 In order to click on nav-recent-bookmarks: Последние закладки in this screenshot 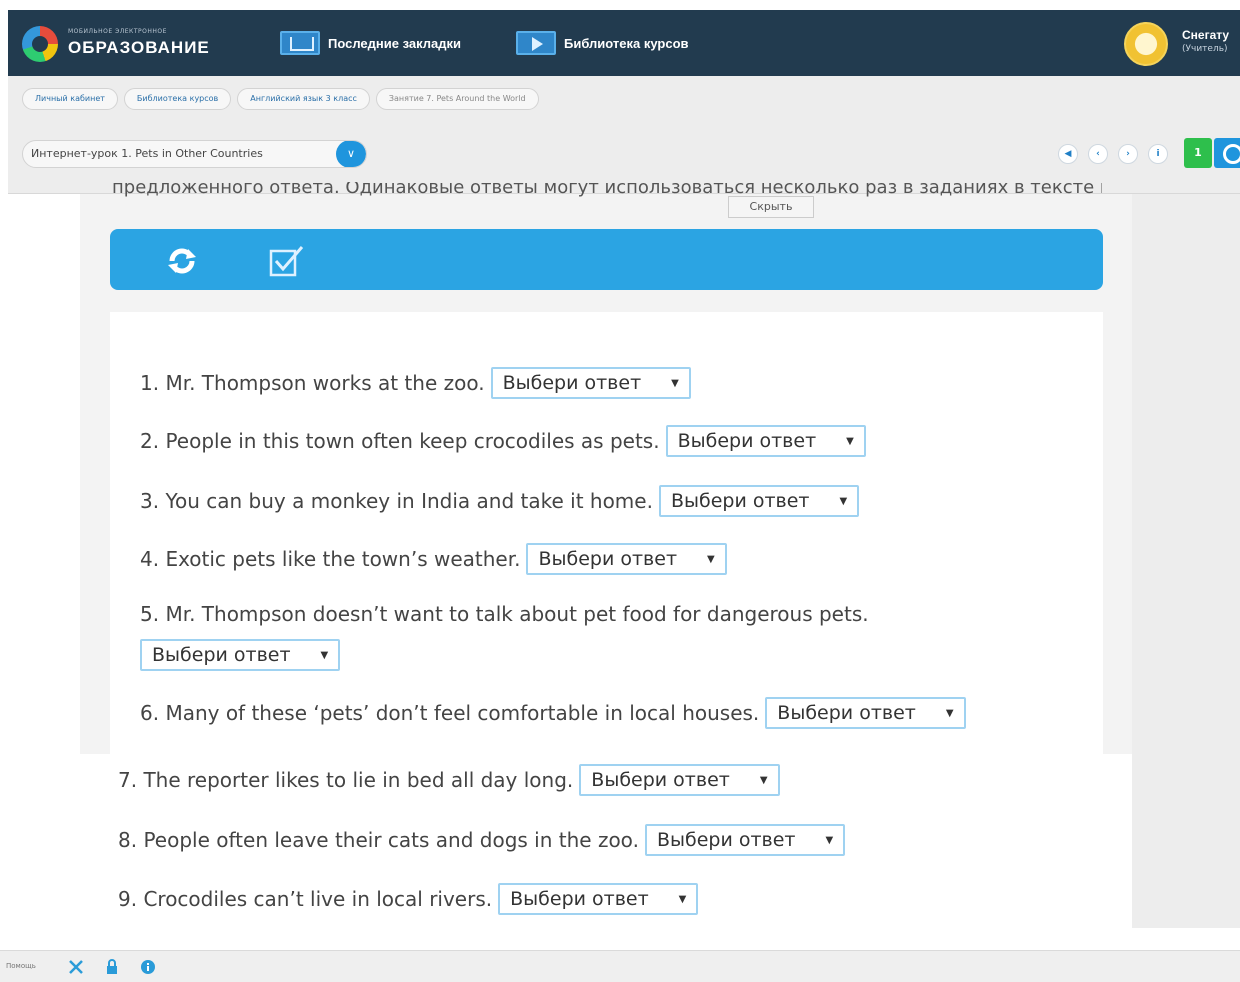, I will do `click(370, 43)`.